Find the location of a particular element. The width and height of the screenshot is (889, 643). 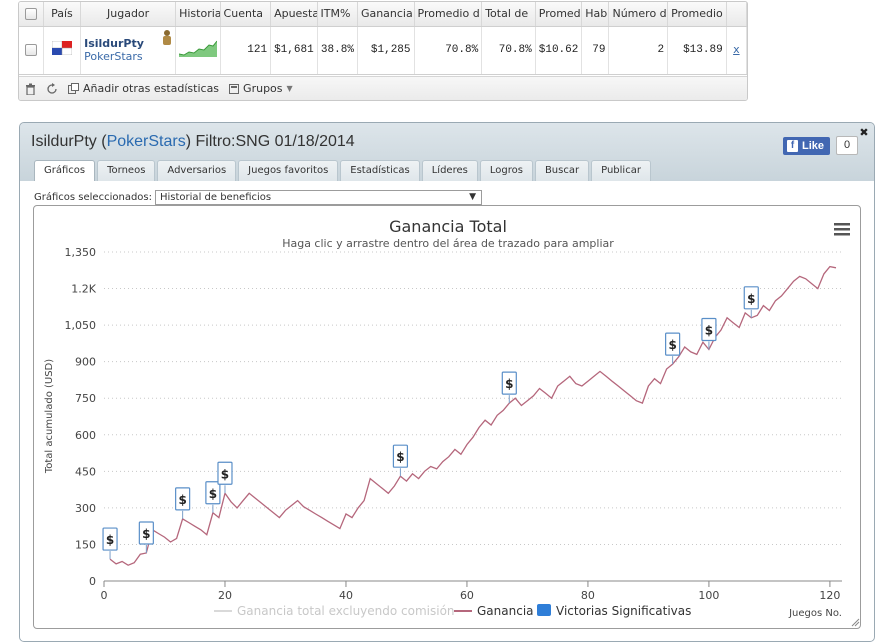

close-icon: ✖ is located at coordinates (864, 133).